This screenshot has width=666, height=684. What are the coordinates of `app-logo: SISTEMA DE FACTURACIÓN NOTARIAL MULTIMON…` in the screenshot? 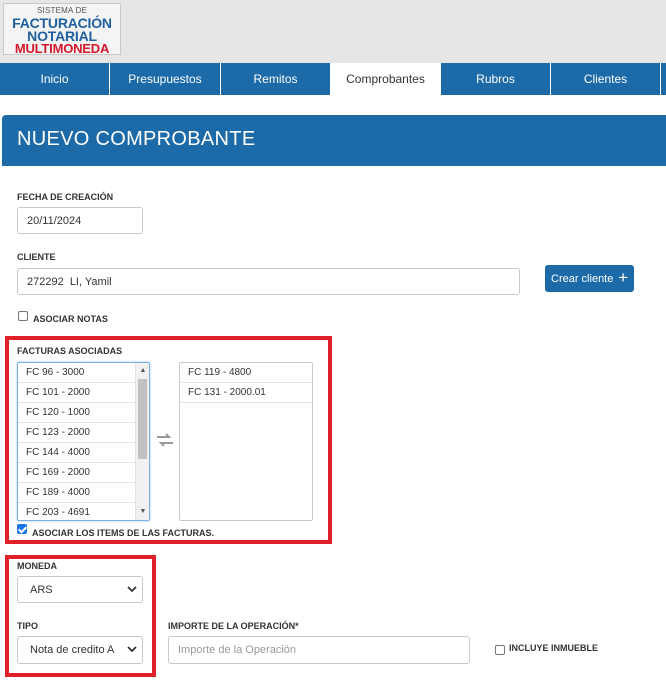 It's located at (62, 29).